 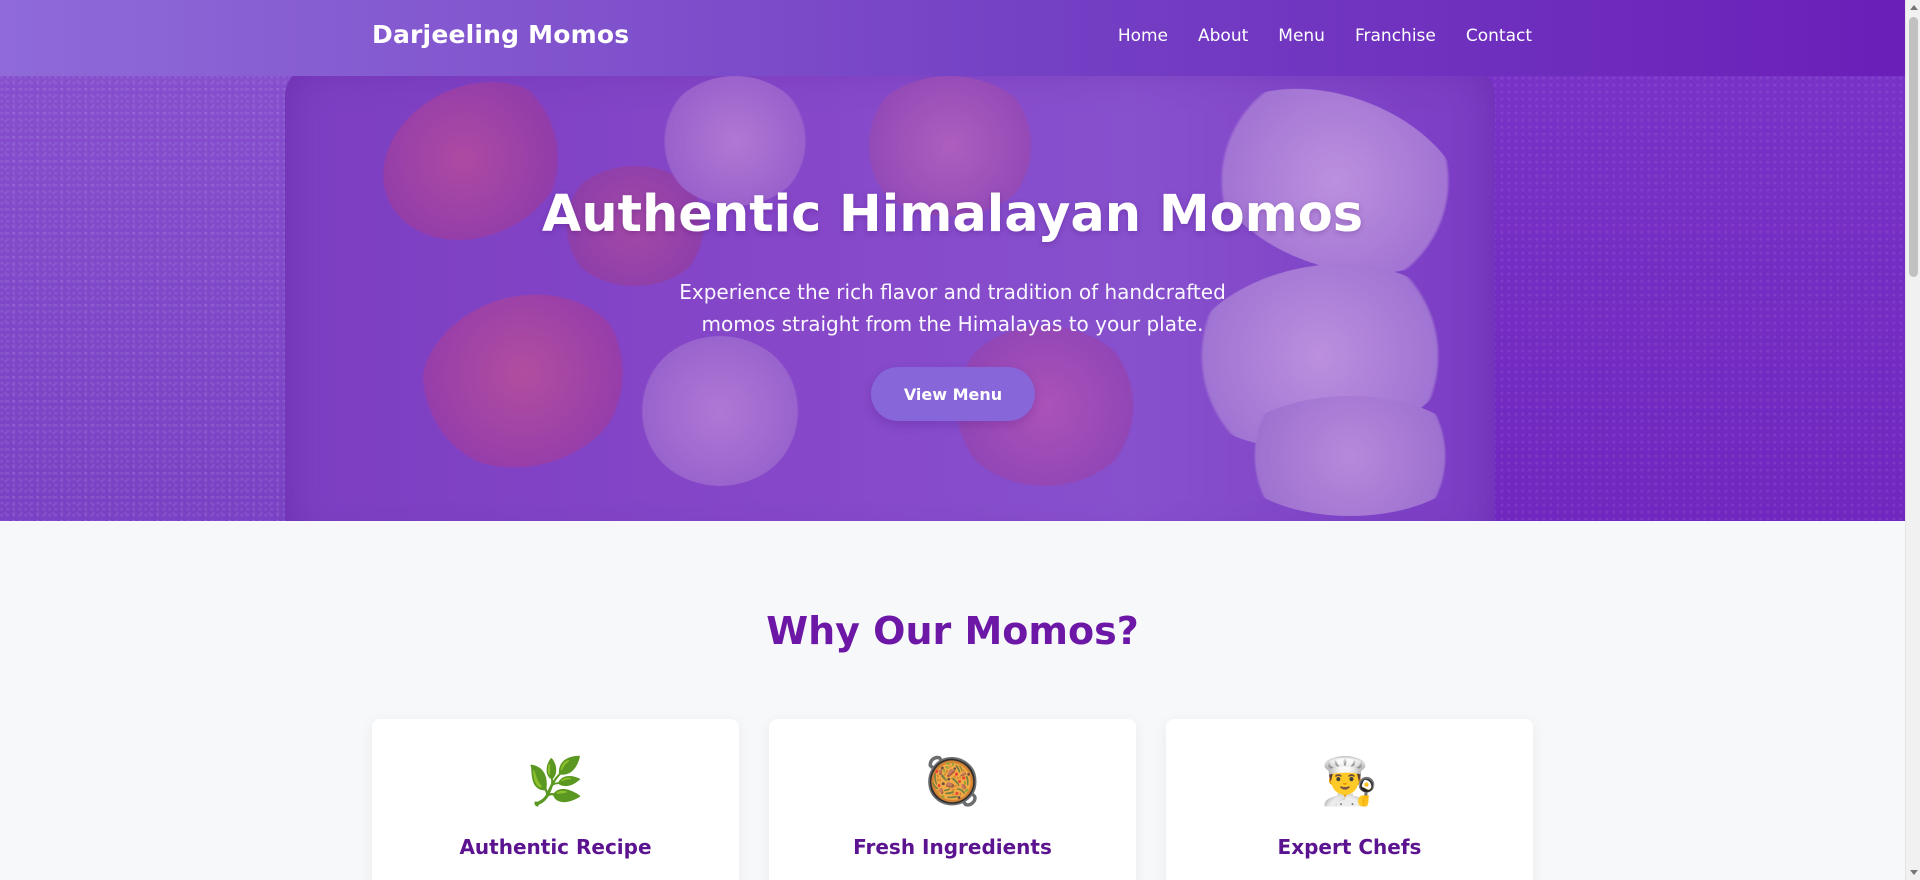 What do you see at coordinates (953, 394) in the screenshot?
I see `view-menu-button: View Menu` at bounding box center [953, 394].